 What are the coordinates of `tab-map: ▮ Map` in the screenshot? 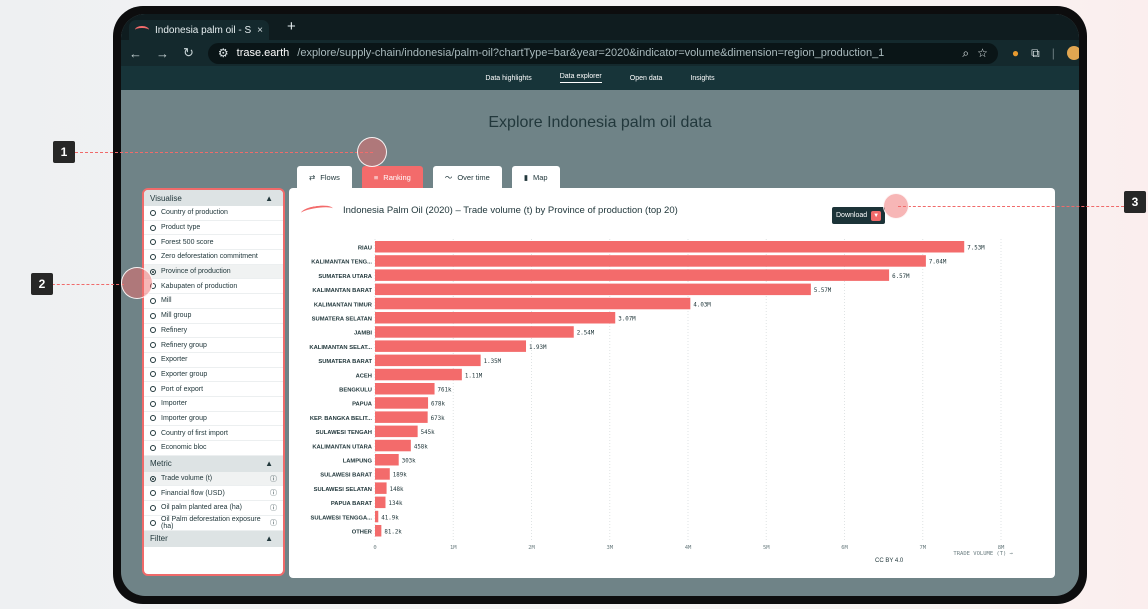 It's located at (535, 177).